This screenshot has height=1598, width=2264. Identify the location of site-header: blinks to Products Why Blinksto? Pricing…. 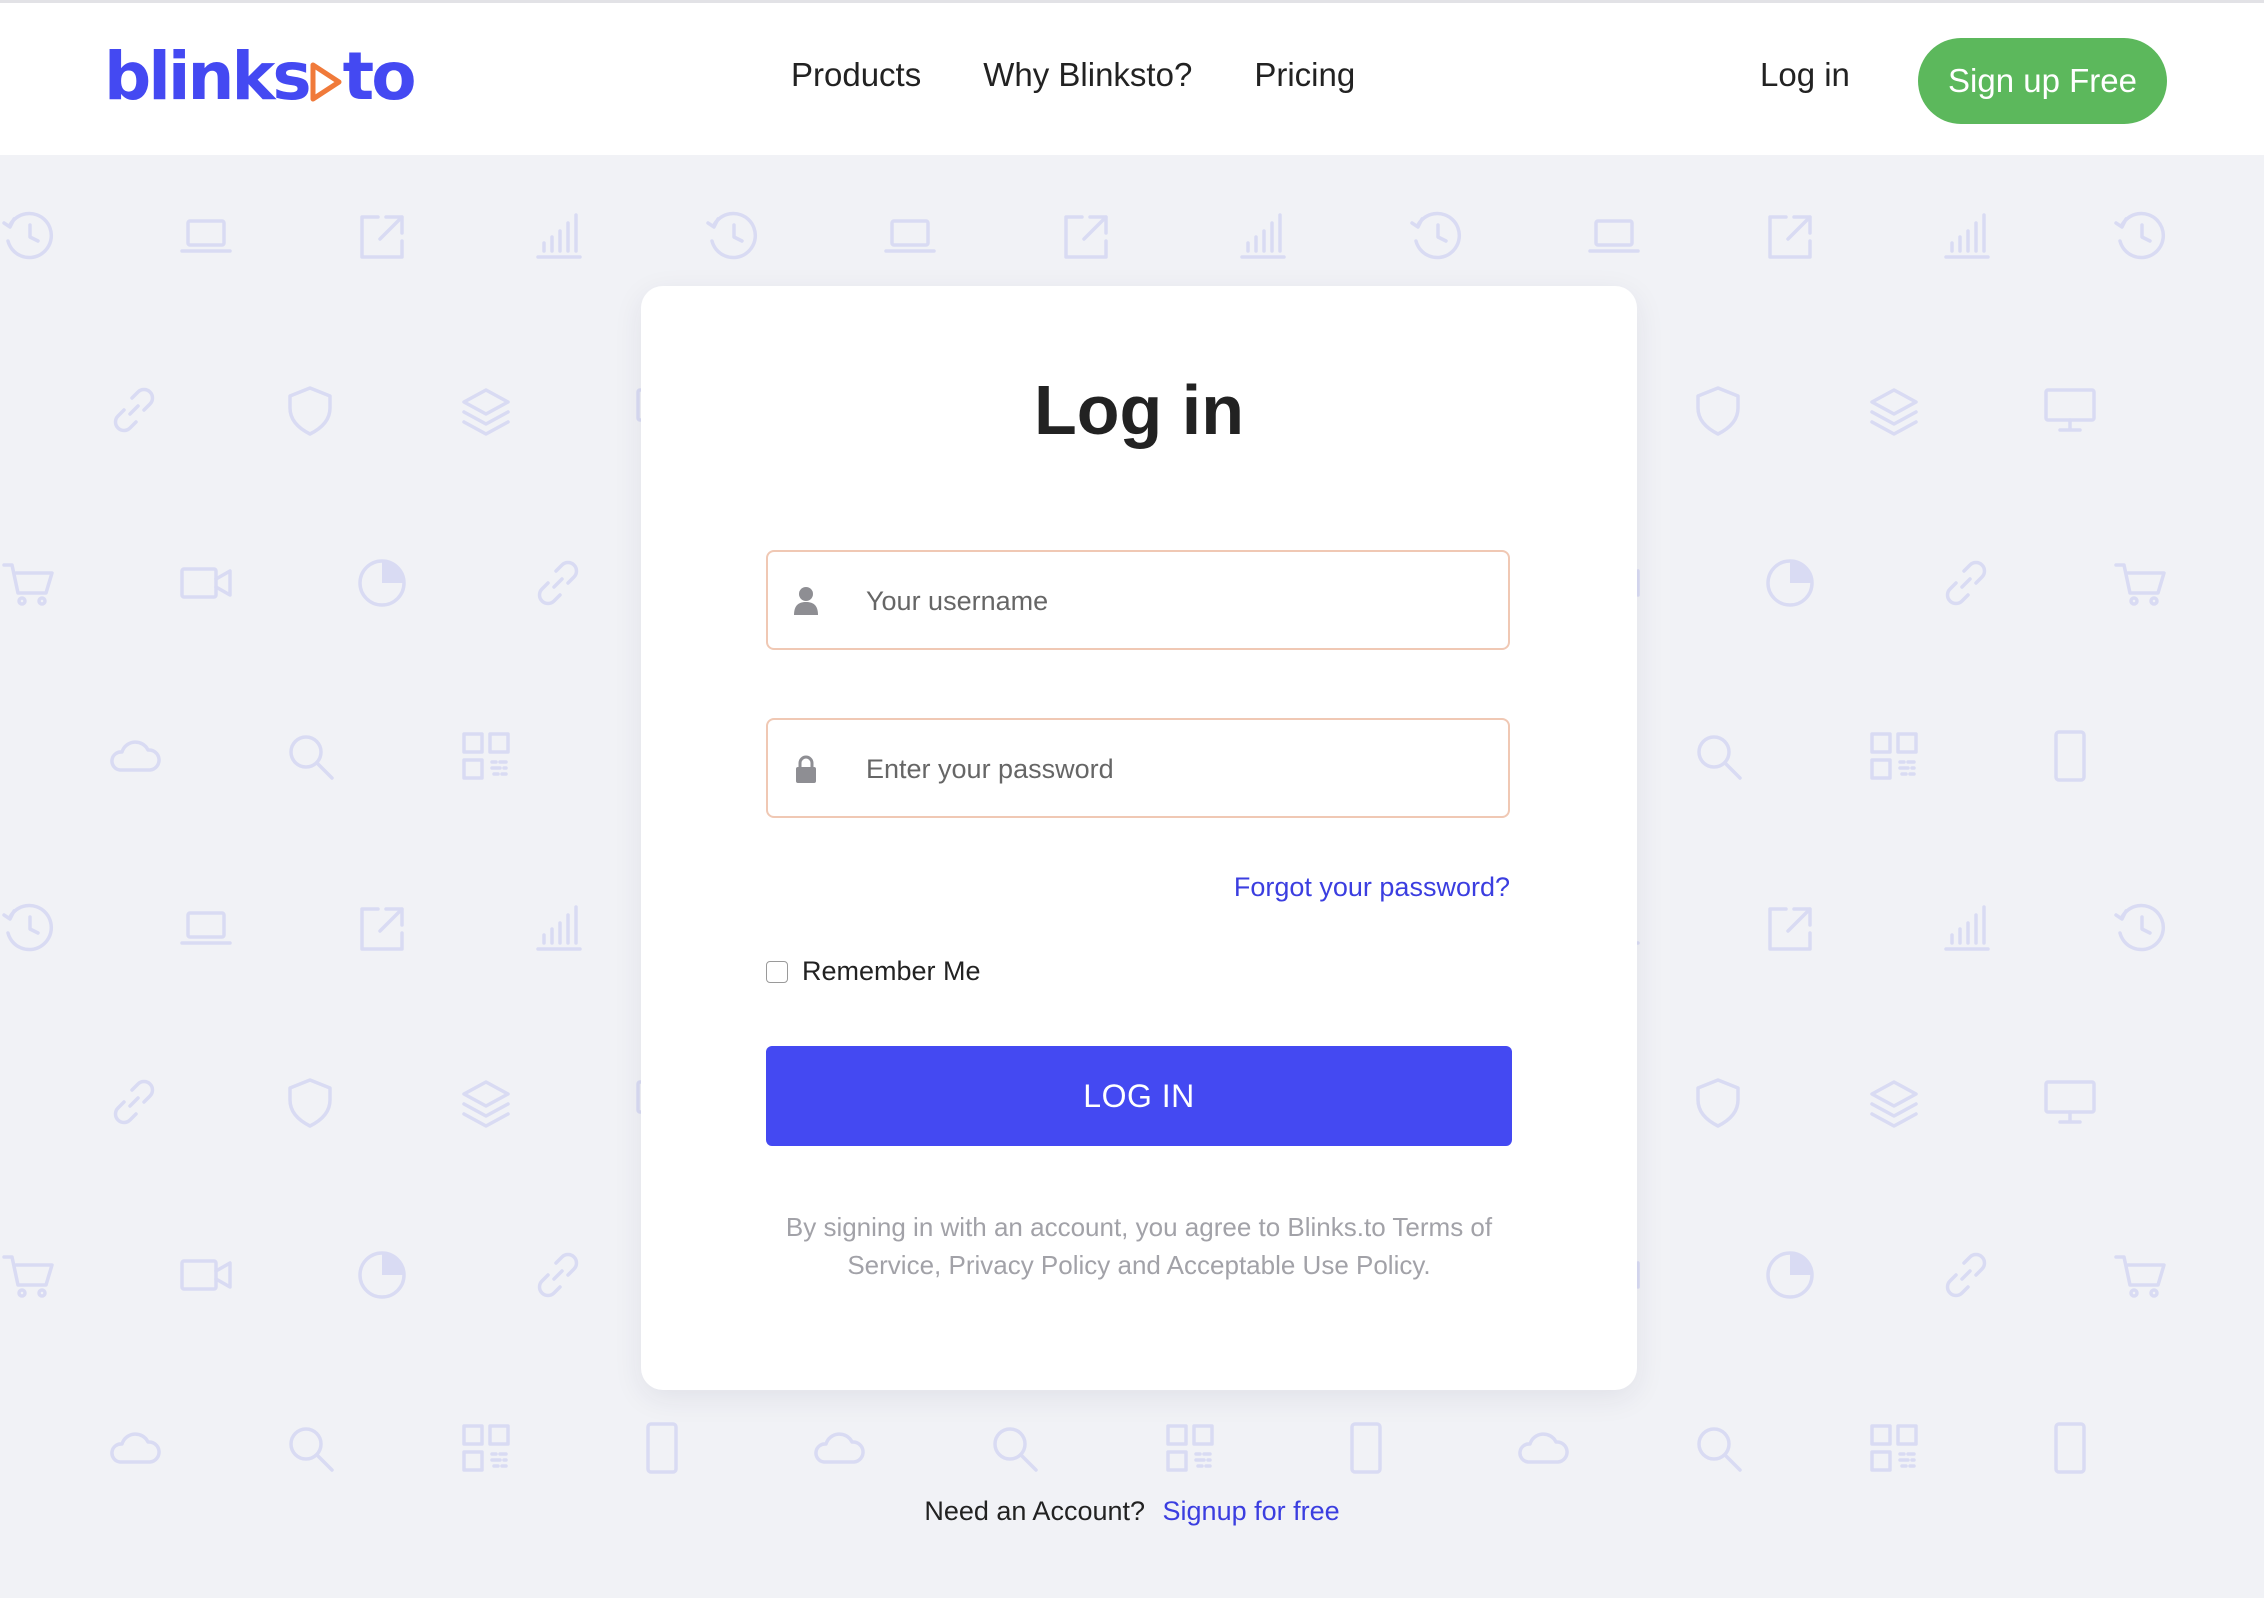
(1132, 79).